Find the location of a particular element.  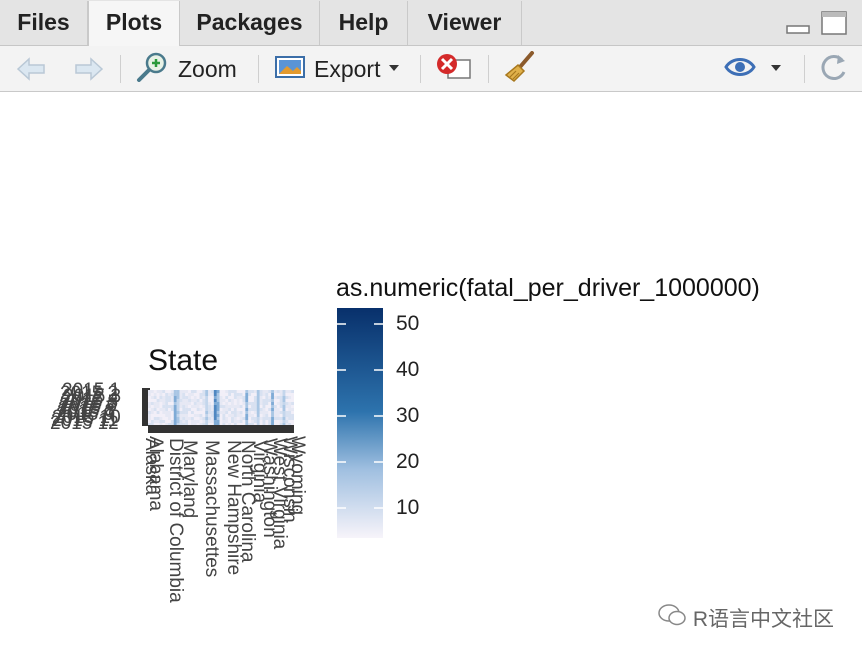

maximize-pane-icon is located at coordinates (834, 23).